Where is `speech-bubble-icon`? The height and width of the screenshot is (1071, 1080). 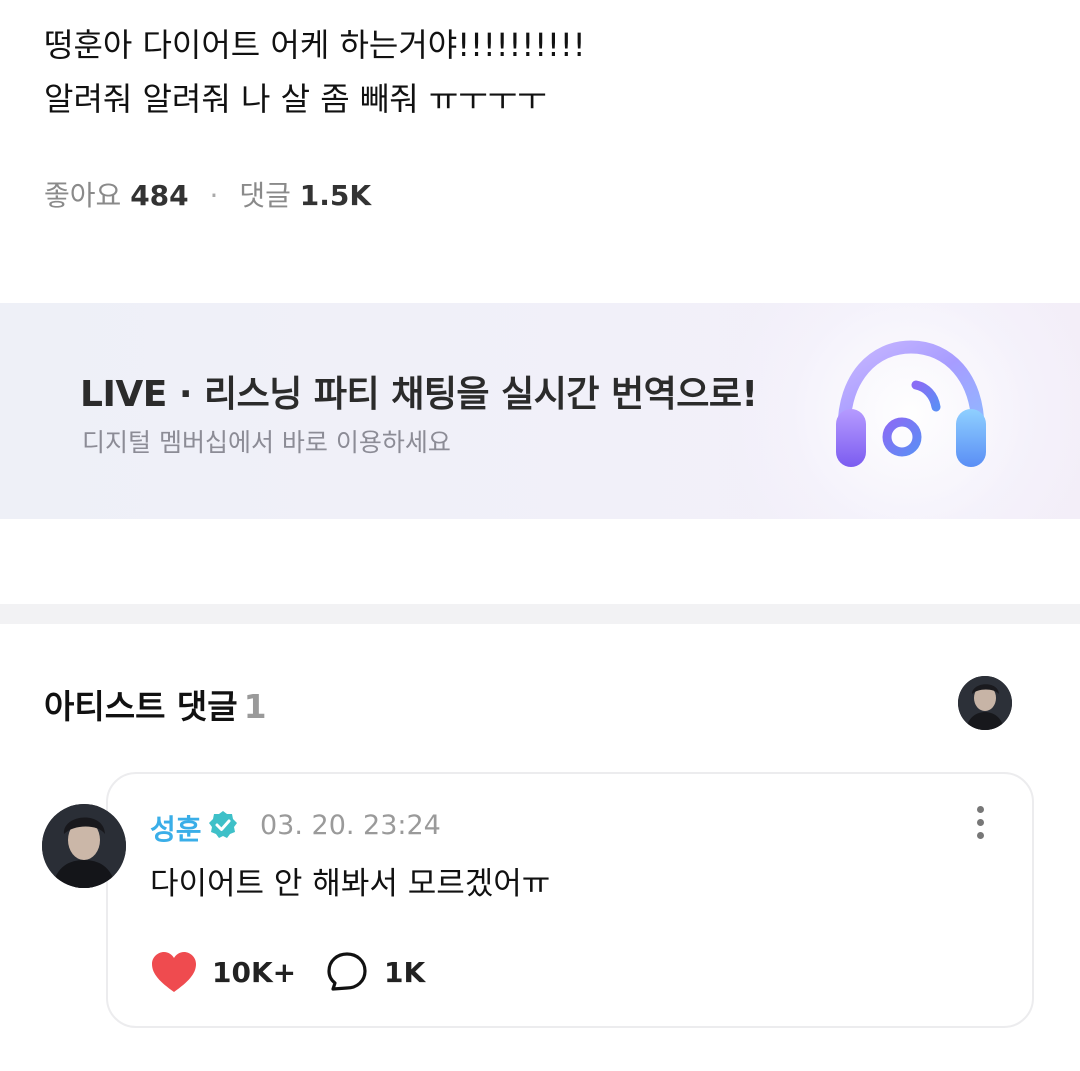
speech-bubble-icon is located at coordinates (347, 971).